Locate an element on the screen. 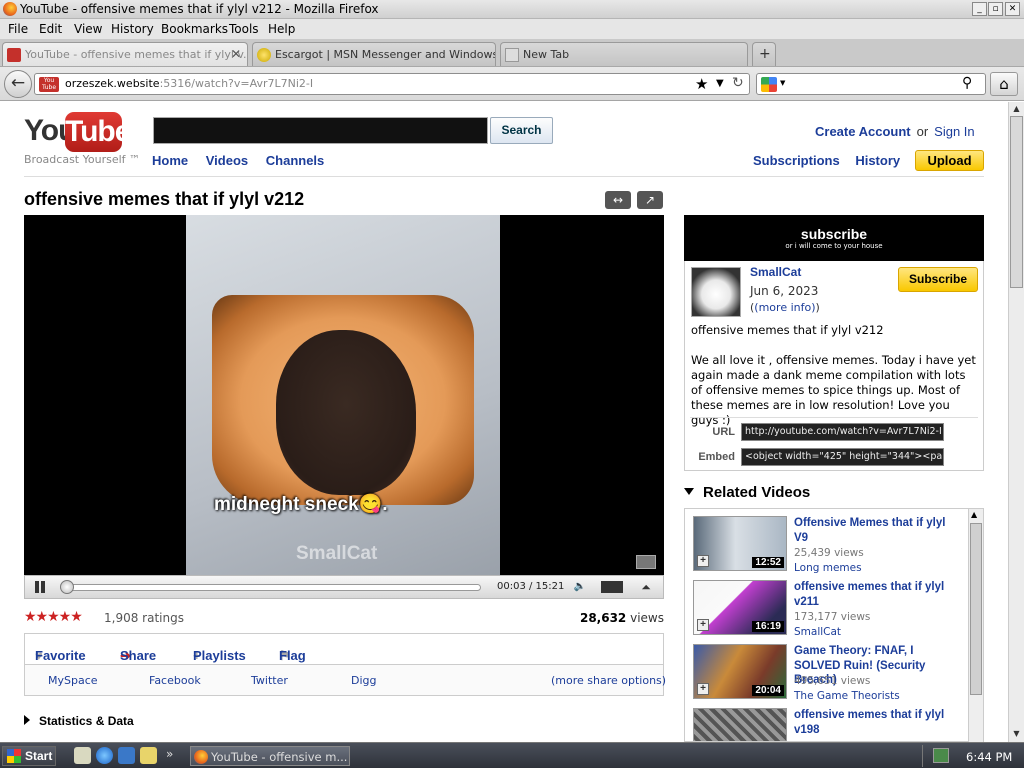  channel-name: SmallCat is located at coordinates (775, 272).